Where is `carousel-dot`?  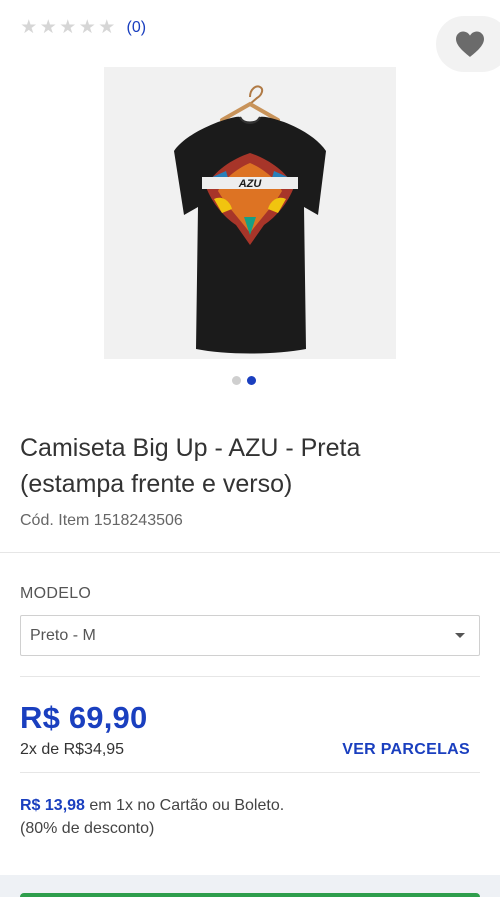
carousel-dot is located at coordinates (236, 380).